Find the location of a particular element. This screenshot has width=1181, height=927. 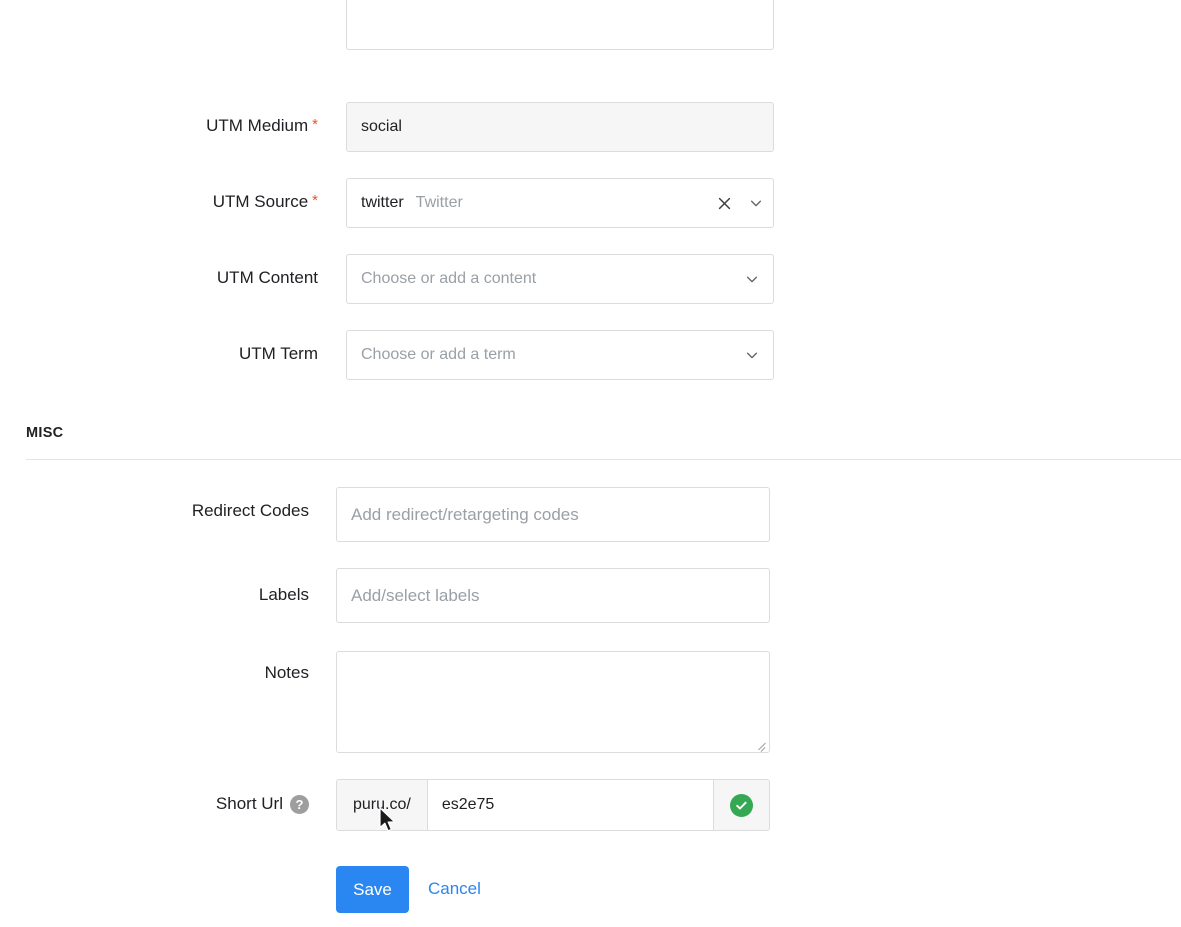

utm-term-label: UTM Term is located at coordinates (159, 353).